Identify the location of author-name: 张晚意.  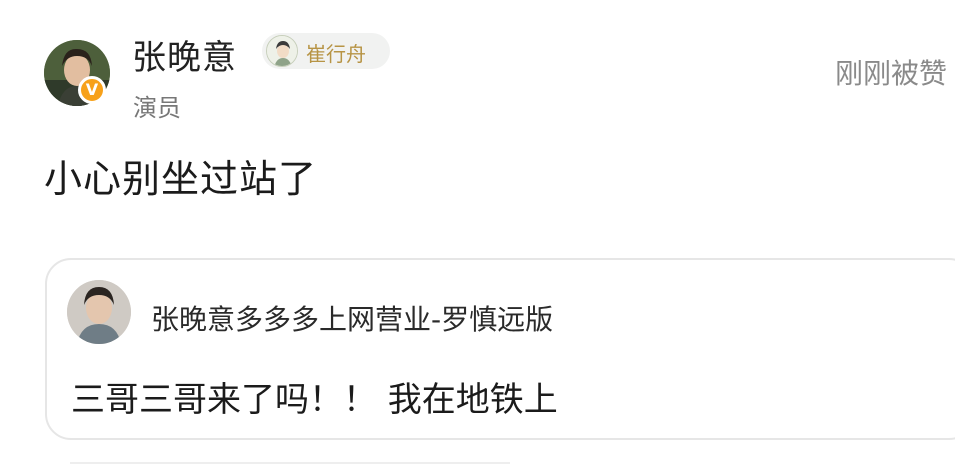
(184, 54).